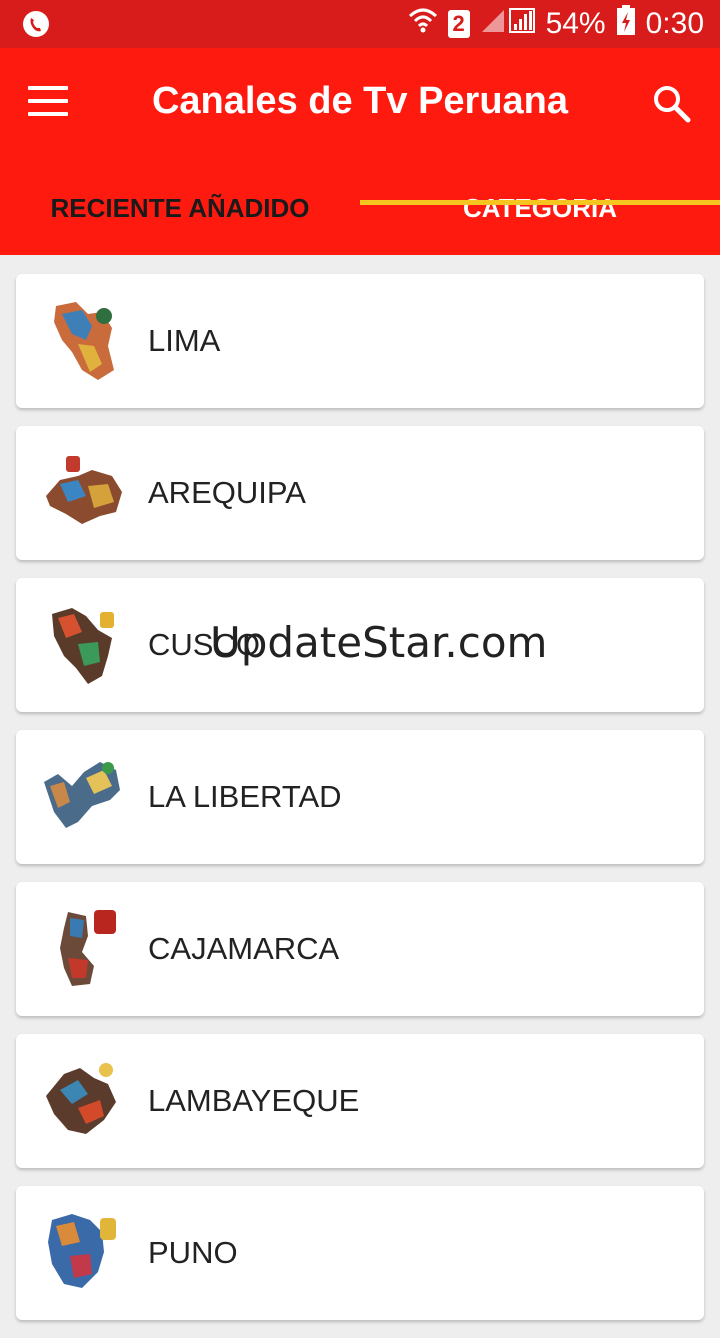 This screenshot has width=720, height=1338. What do you see at coordinates (204, 644) in the screenshot?
I see `category-label: CUSCO` at bounding box center [204, 644].